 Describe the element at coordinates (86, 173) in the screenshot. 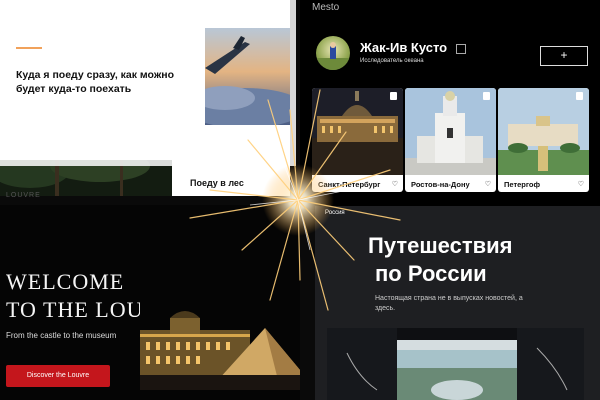

I see `jungle-photo` at that location.